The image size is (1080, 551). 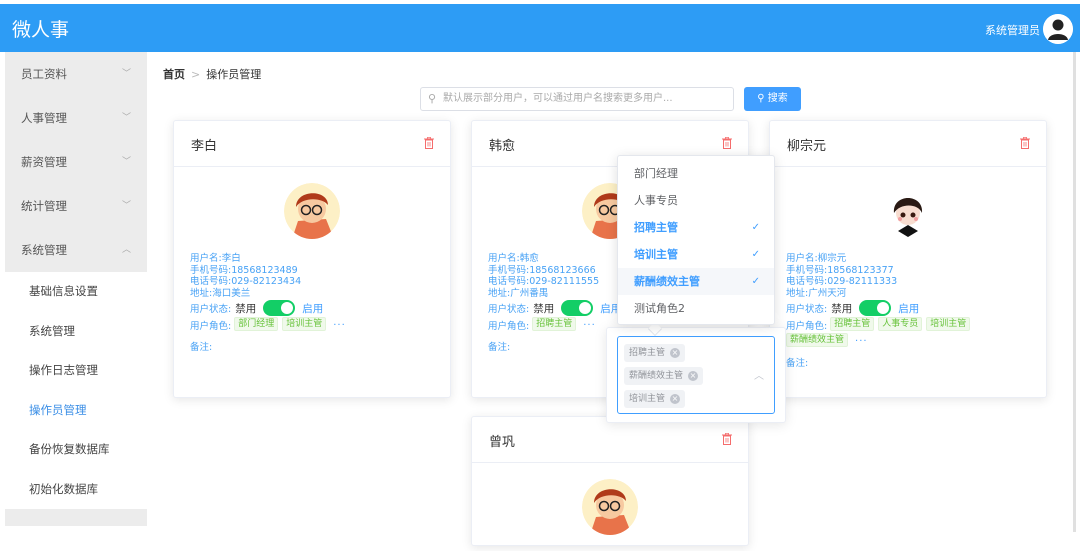 I want to click on tag-label: 招聘主管, so click(x=647, y=353).